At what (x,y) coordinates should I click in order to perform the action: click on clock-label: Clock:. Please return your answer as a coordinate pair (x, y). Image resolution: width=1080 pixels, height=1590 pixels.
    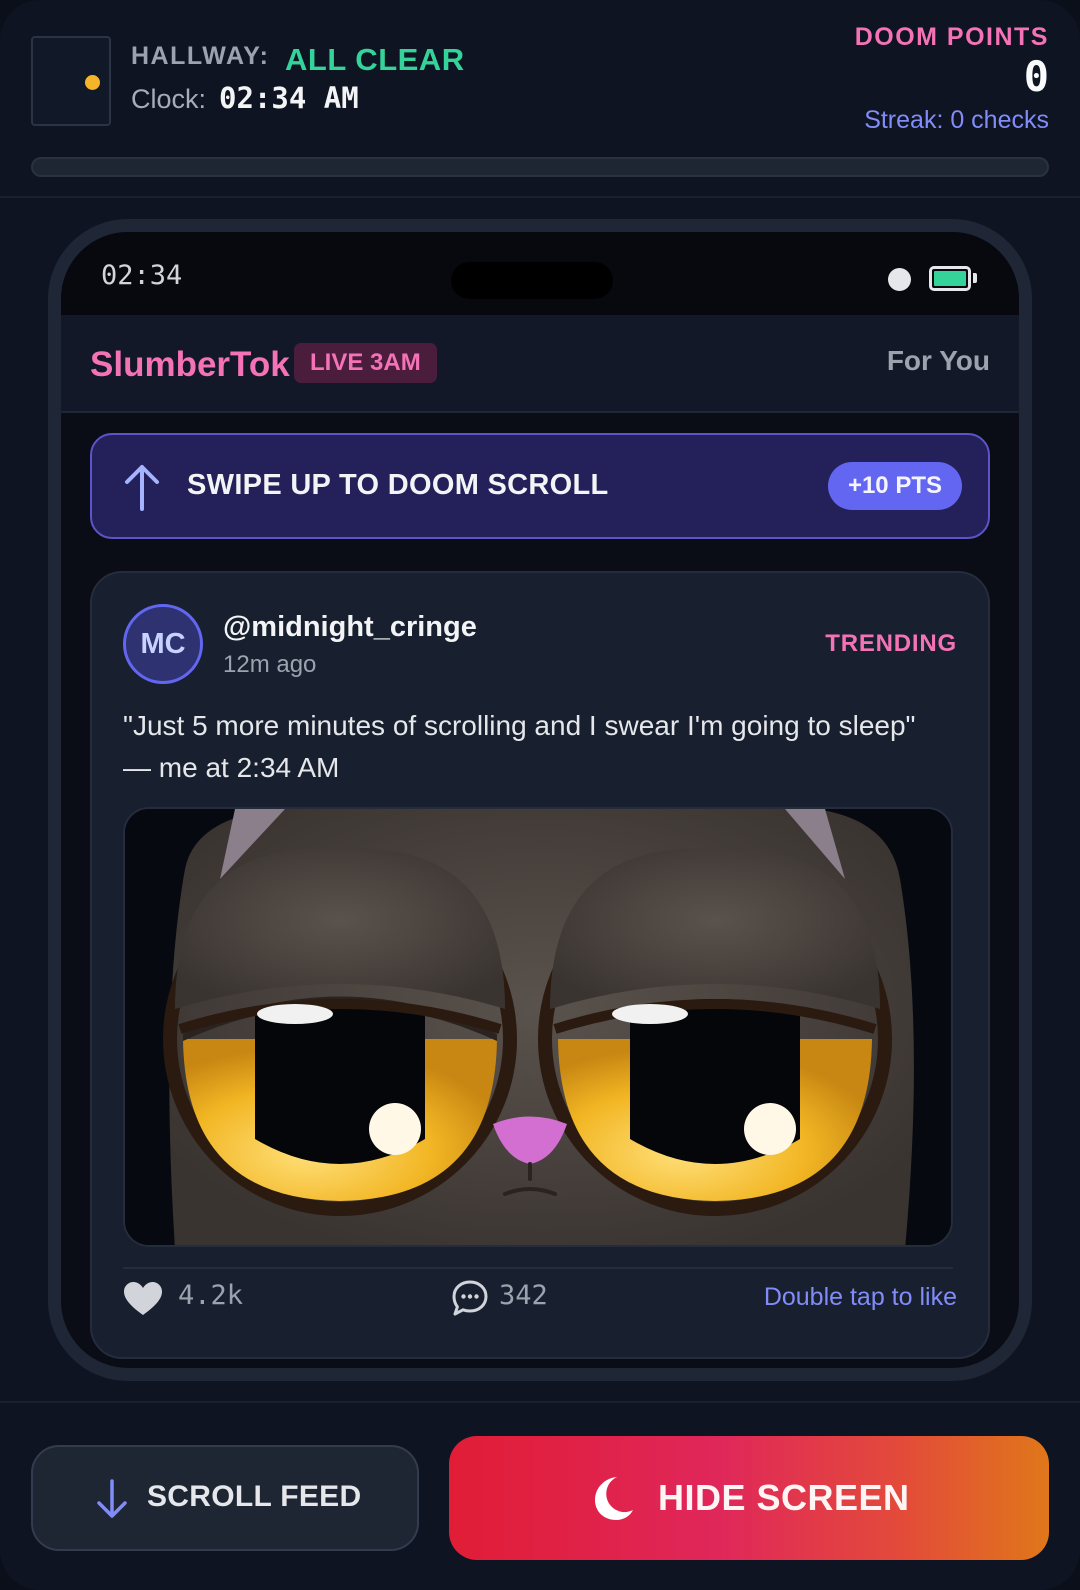
    Looking at the image, I should click on (169, 99).